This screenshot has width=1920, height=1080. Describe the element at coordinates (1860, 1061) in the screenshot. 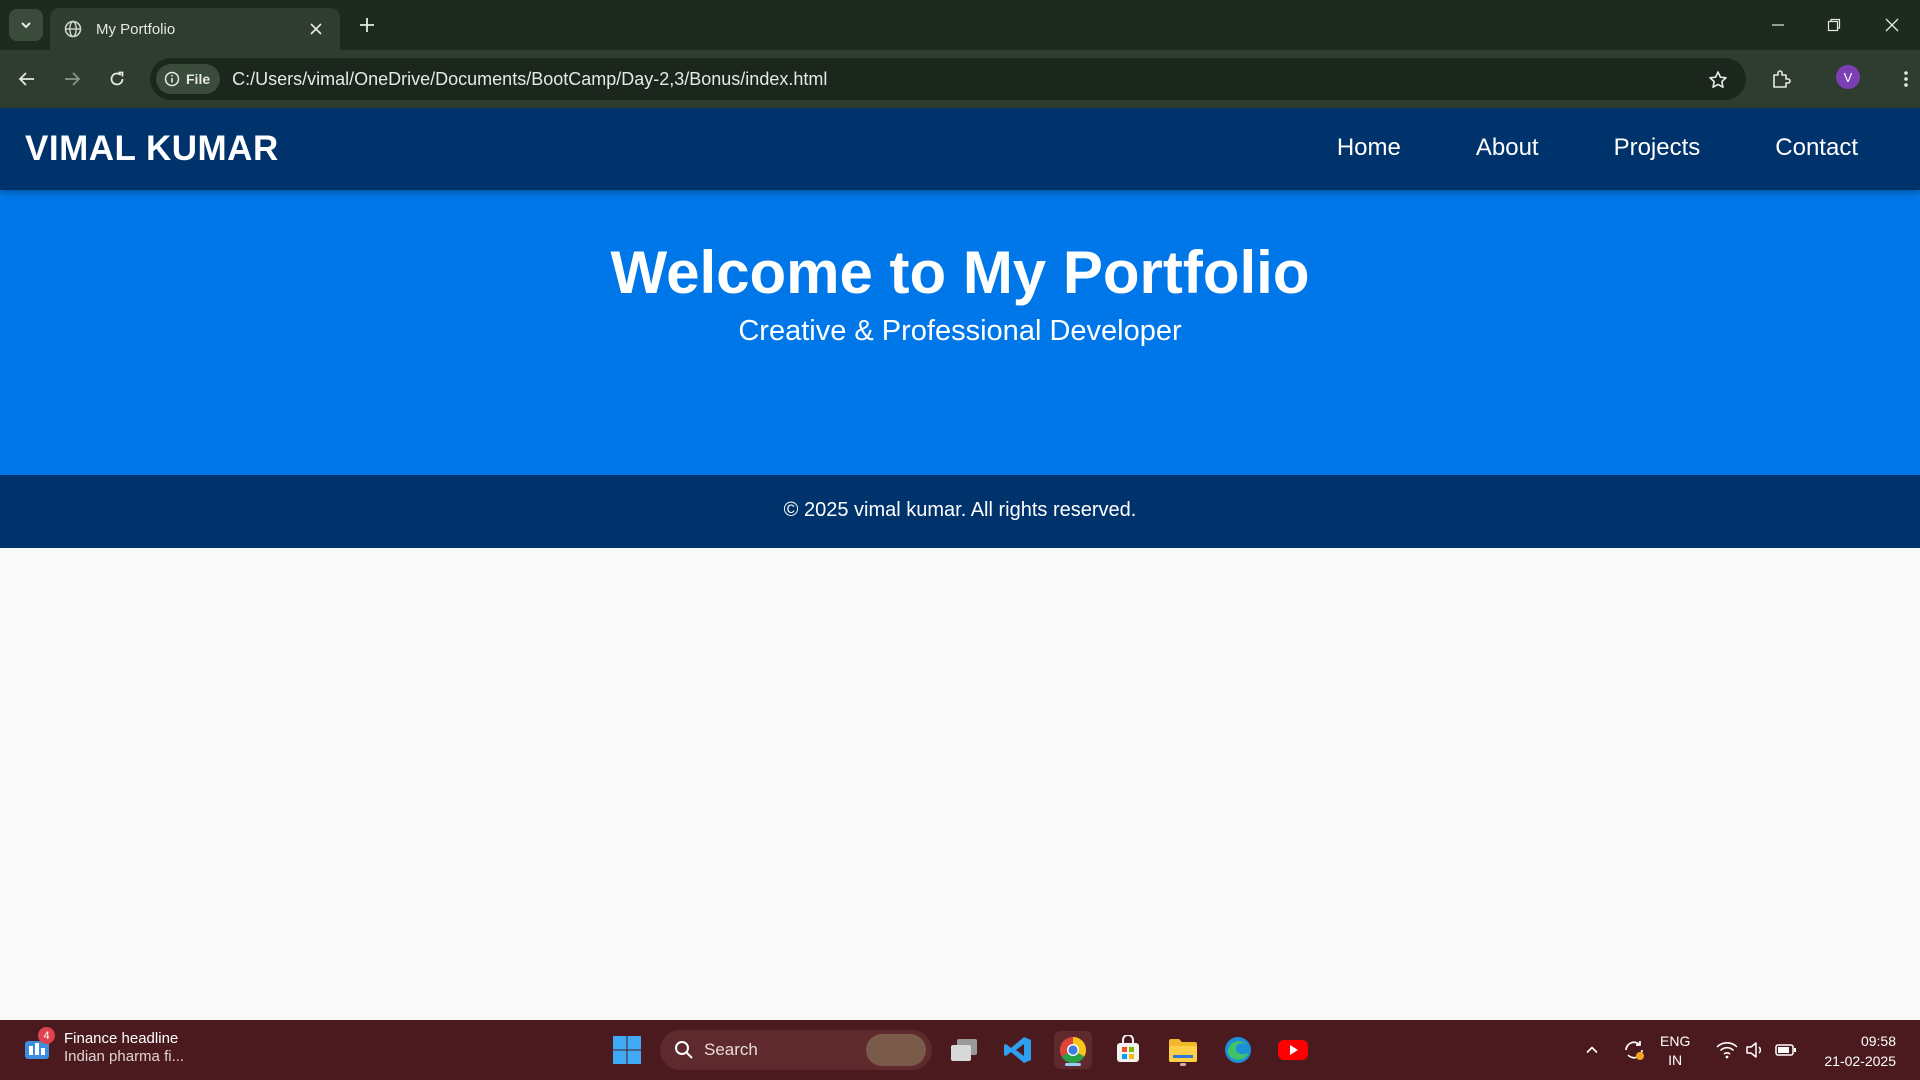

I see `clock-date: 21-02-2025` at that location.